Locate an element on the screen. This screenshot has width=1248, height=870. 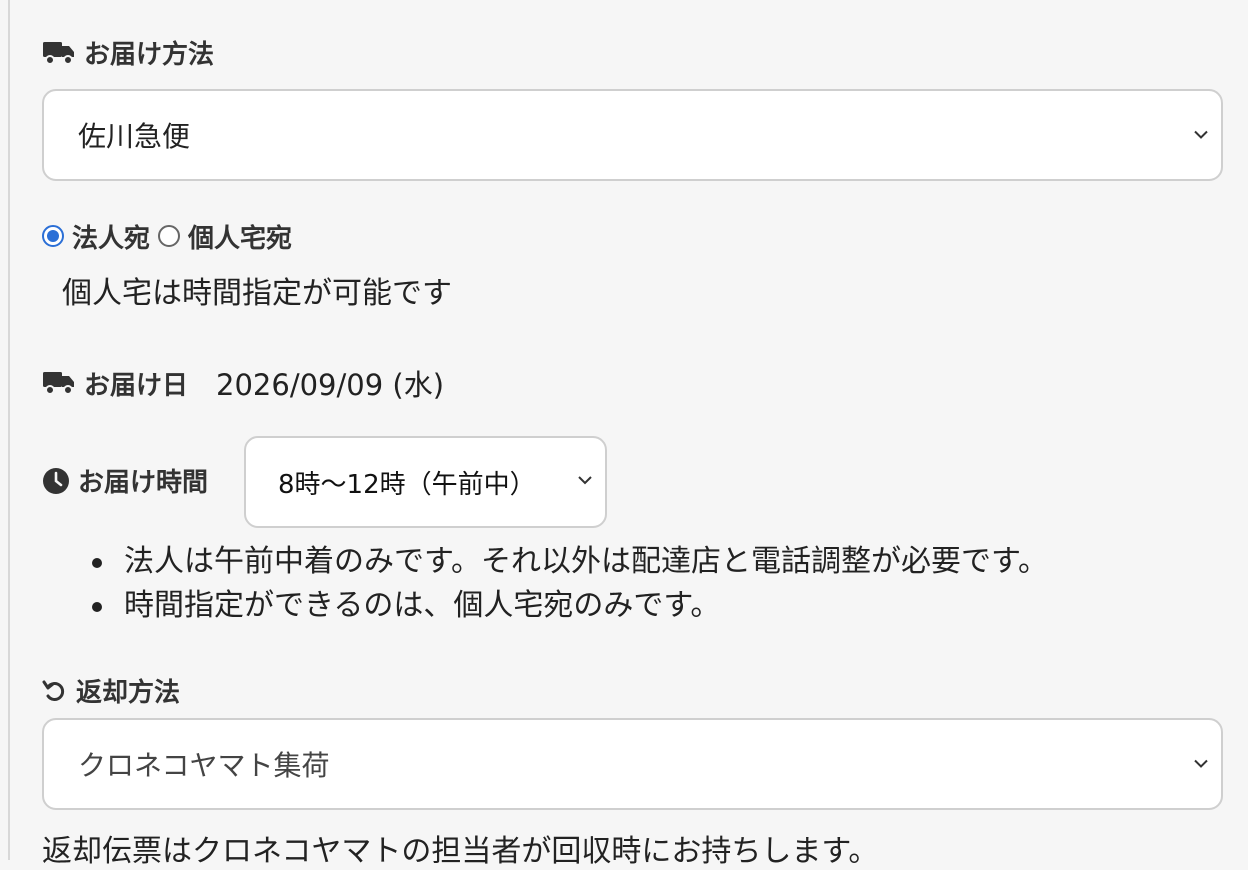
radio-individual: 個人宅宛 is located at coordinates (225, 236).